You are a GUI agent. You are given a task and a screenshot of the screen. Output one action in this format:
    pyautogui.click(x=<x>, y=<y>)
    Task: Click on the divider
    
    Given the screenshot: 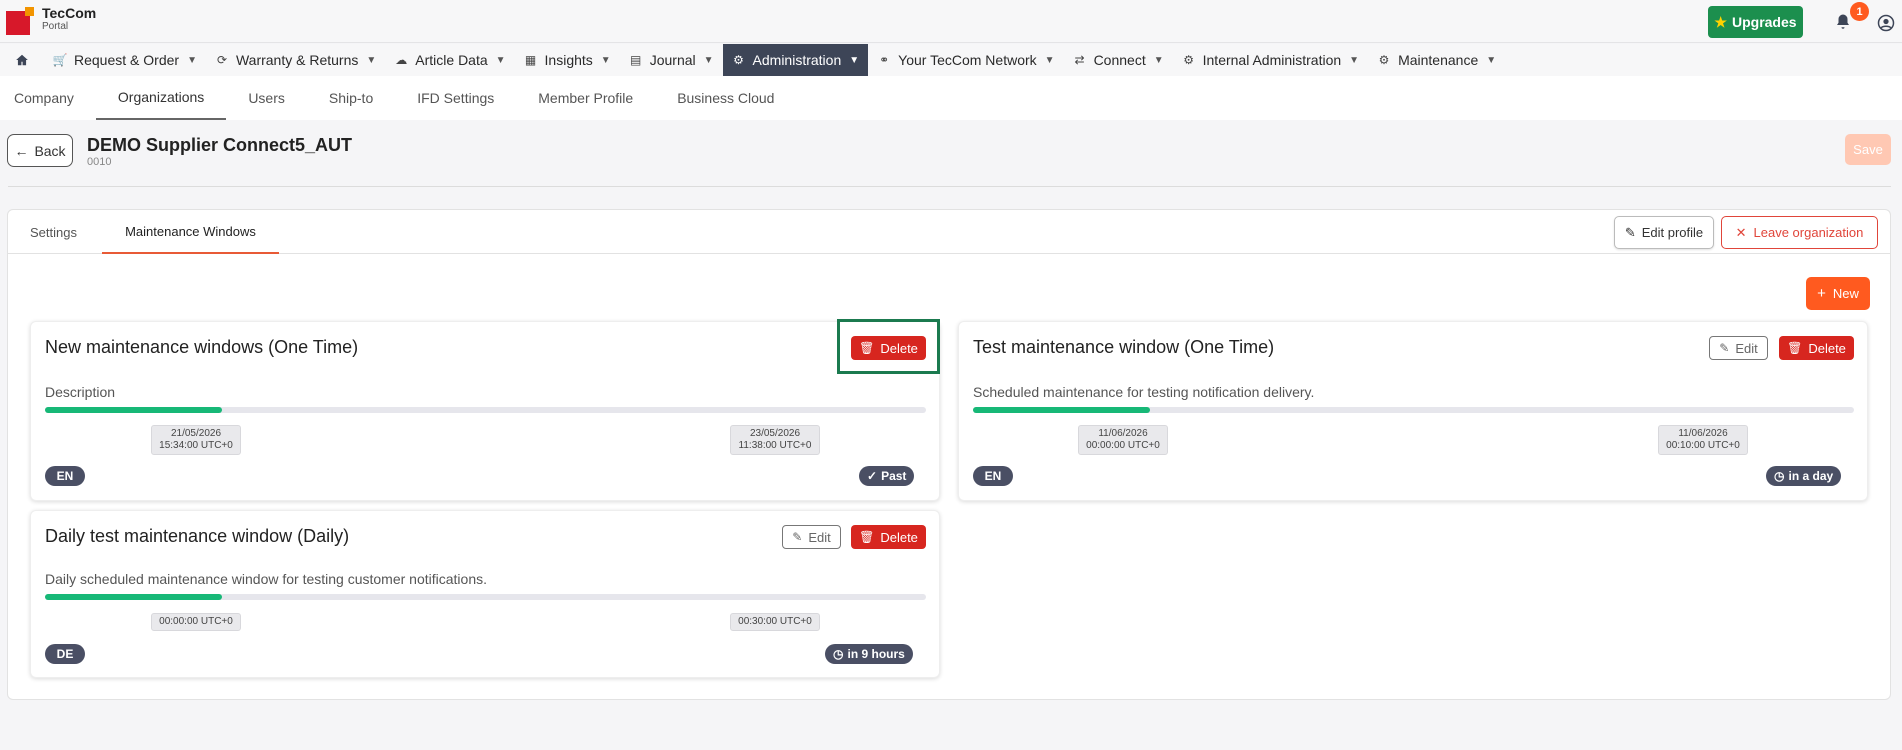 What is the action you would take?
    pyautogui.click(x=949, y=186)
    